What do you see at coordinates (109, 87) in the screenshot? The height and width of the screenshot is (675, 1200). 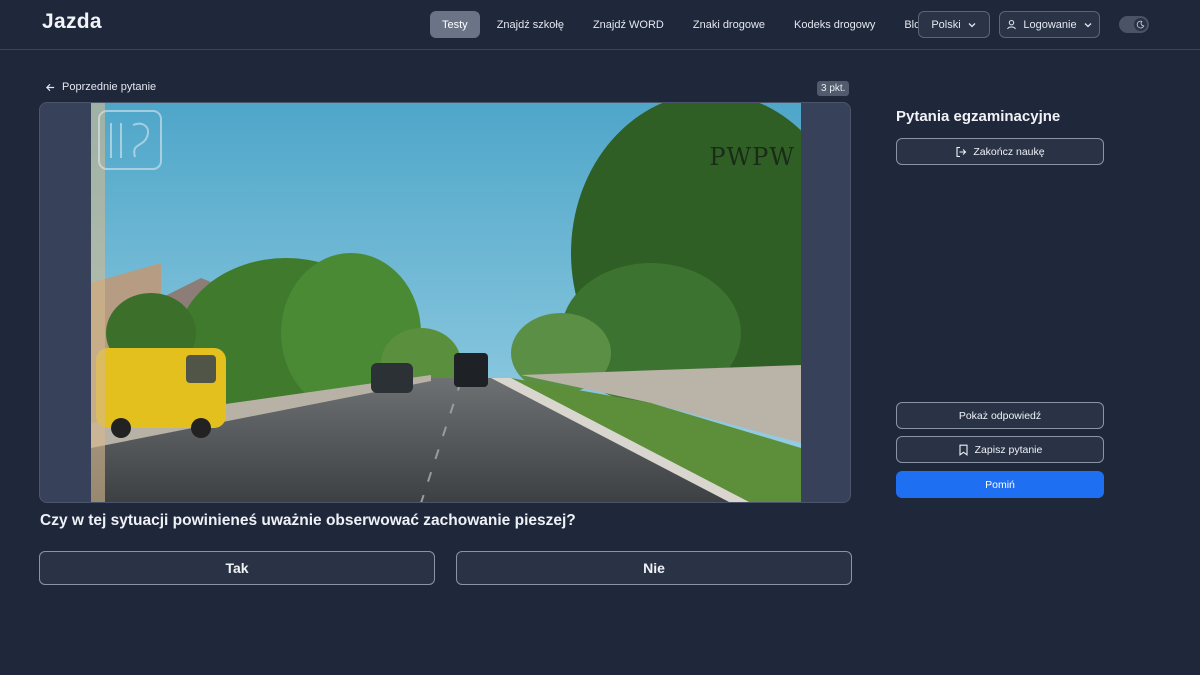 I see `previous-question-label: Poprzednie pytanie` at bounding box center [109, 87].